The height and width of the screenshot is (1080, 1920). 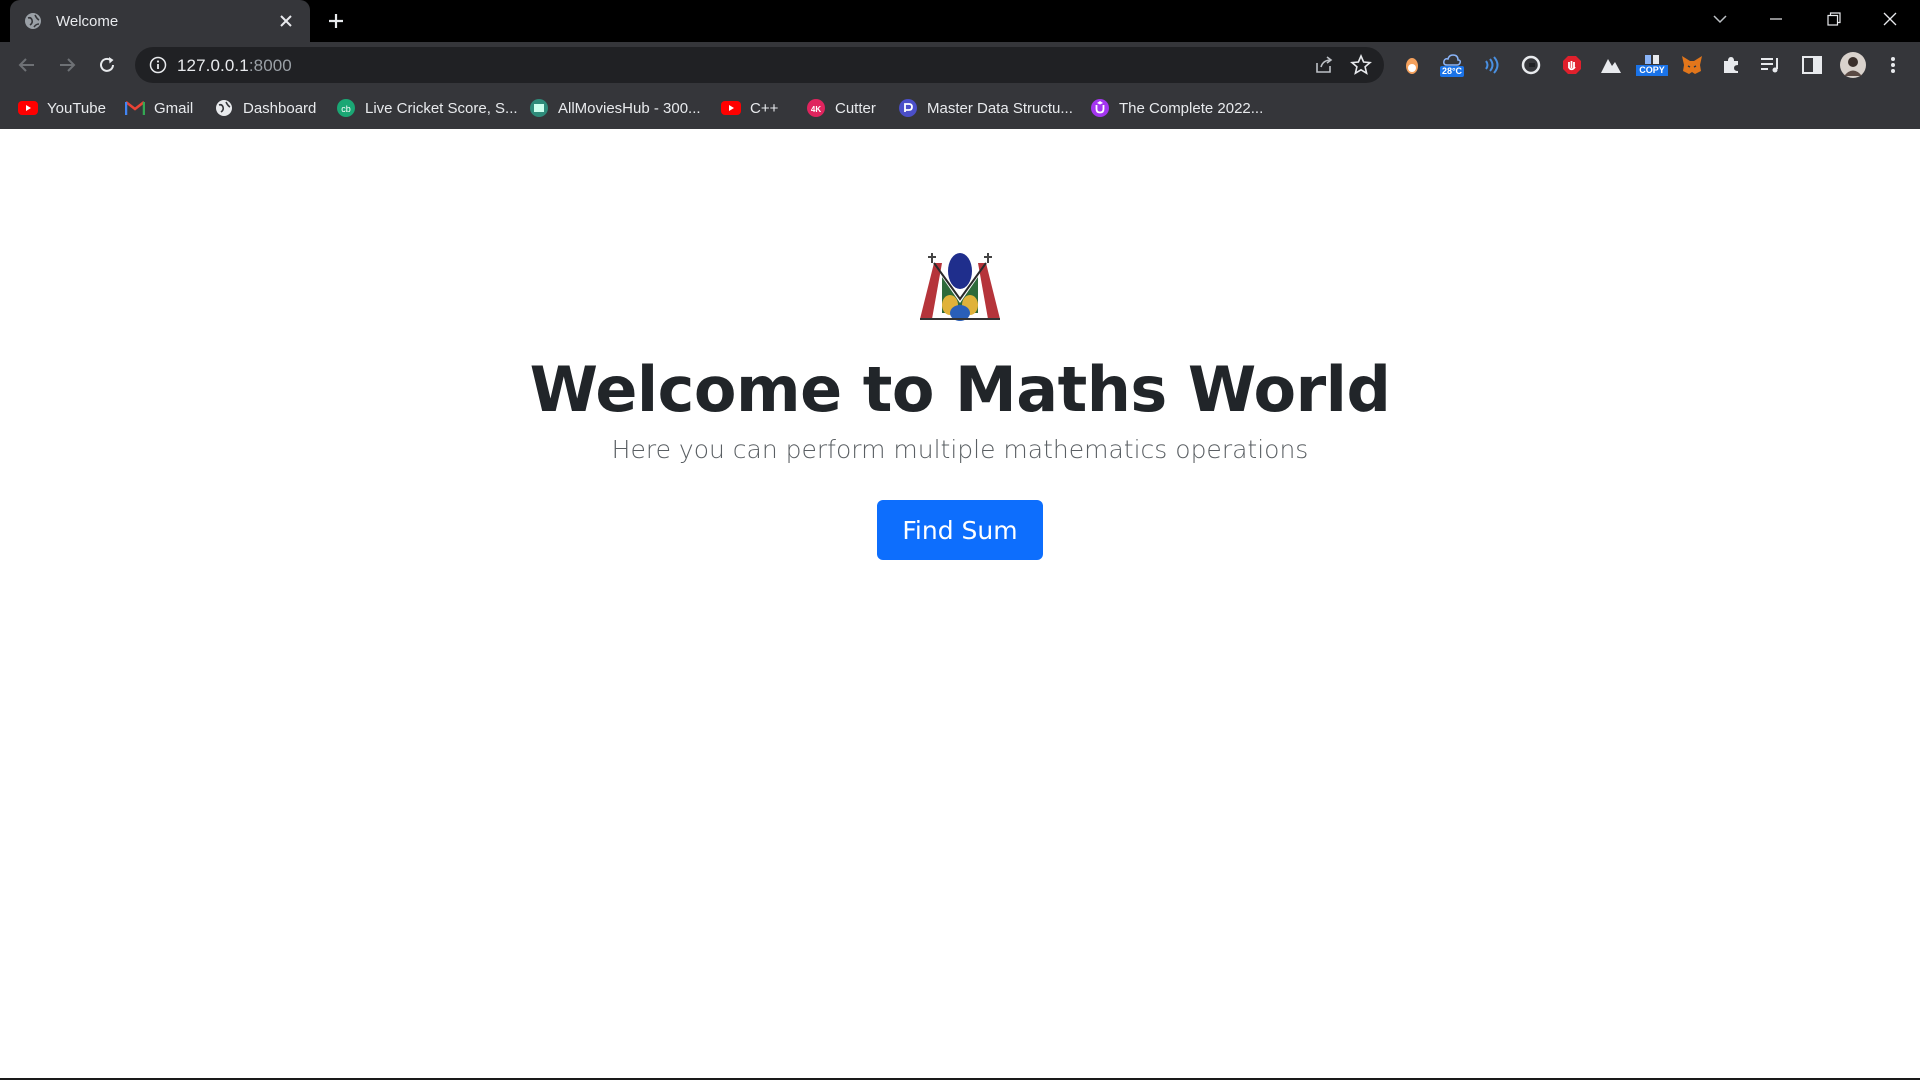 I want to click on bookmark-gmail: Gmail, so click(x=159, y=108).